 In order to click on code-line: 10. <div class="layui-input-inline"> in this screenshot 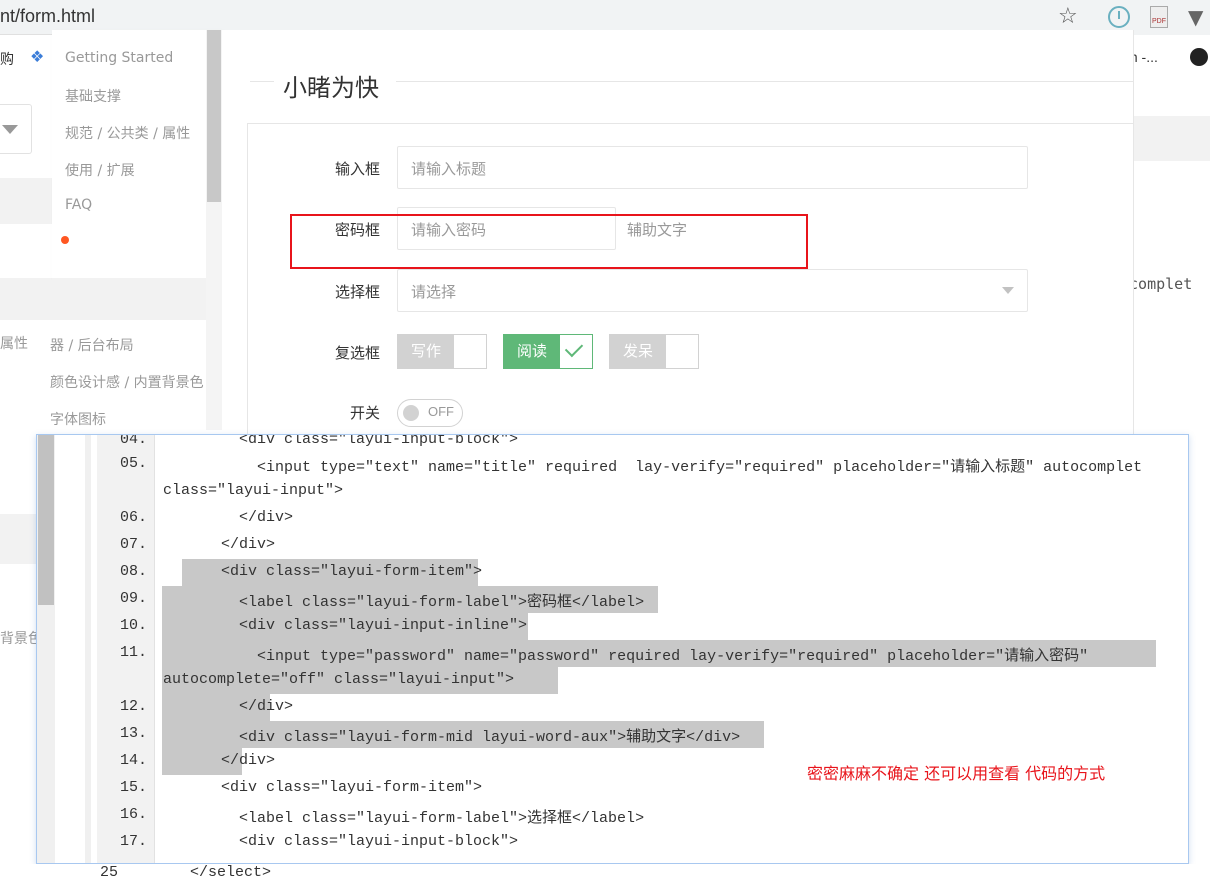, I will do `click(642, 626)`.